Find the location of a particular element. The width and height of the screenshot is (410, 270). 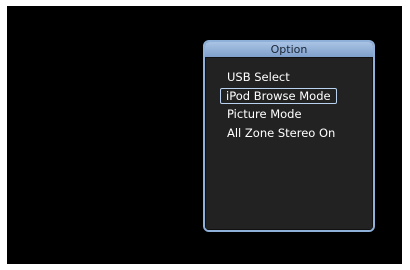

menu-item-ipod-browse-mode: iPod Browse Mode is located at coordinates (278, 96).